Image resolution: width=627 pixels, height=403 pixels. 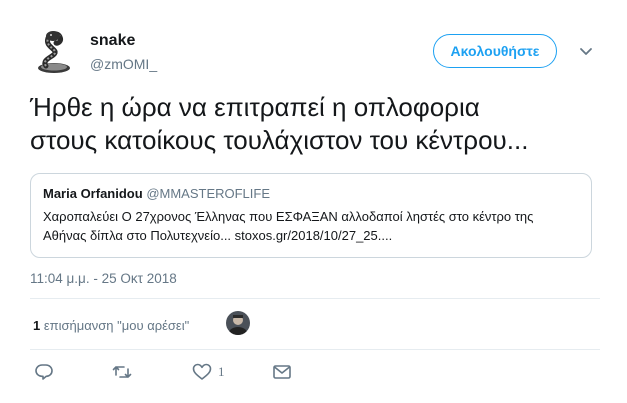 I want to click on likes-count: 1, so click(x=37, y=325).